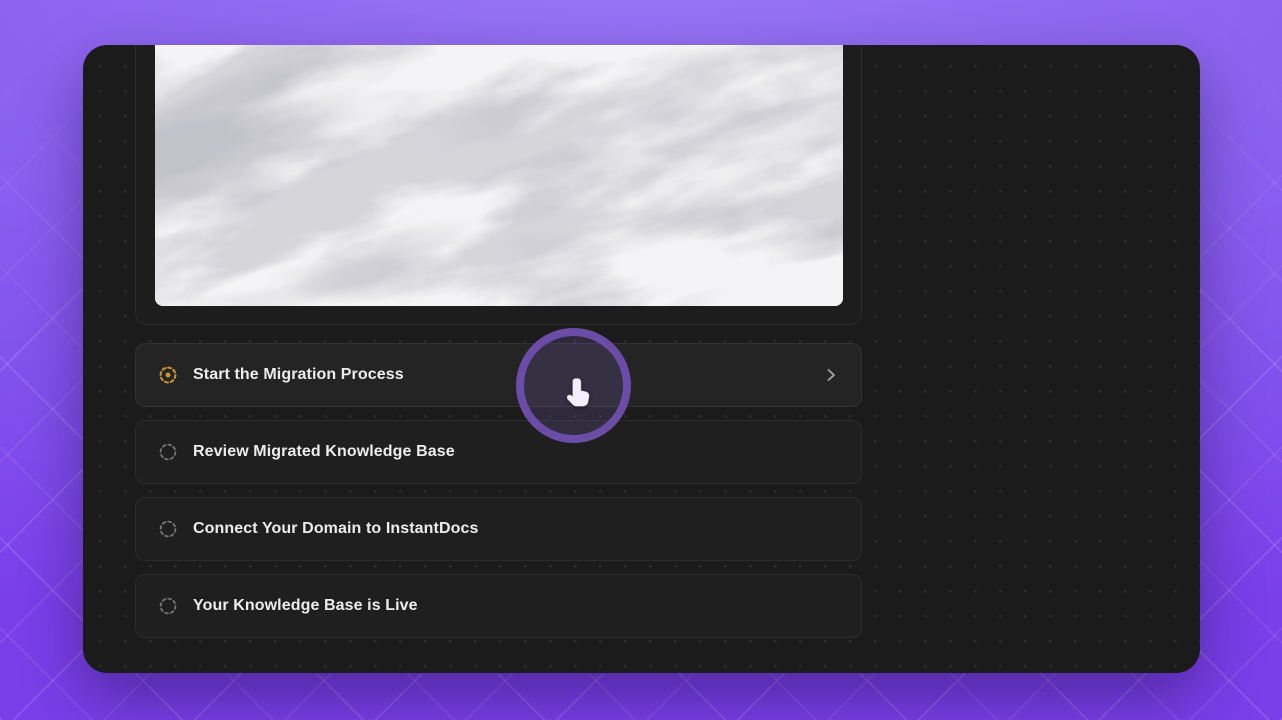 This screenshot has width=1282, height=720. I want to click on checklist-item-start-migration-process: Start the Migration Process, so click(498, 375).